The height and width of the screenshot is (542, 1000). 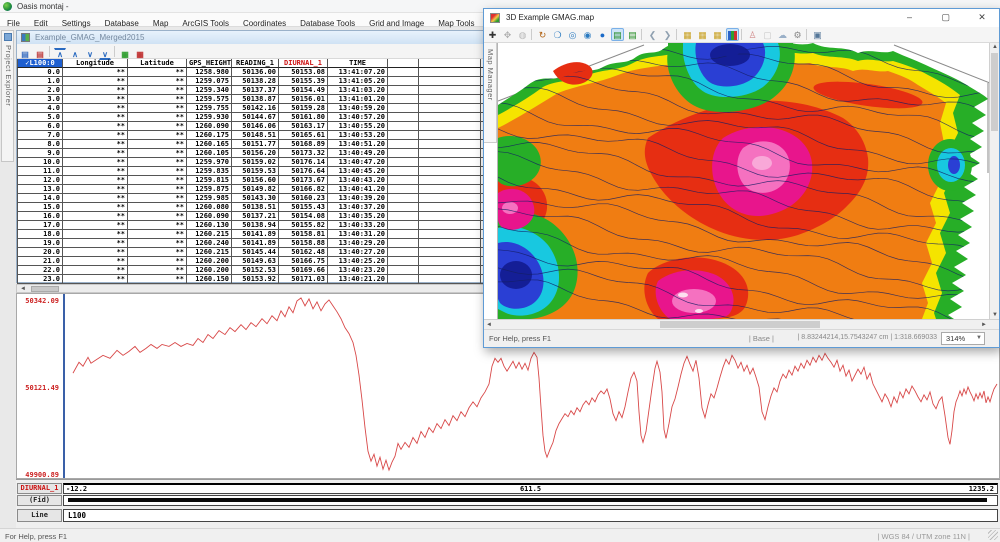 I want to click on table-cell: 50151.77, so click(x=255, y=144).